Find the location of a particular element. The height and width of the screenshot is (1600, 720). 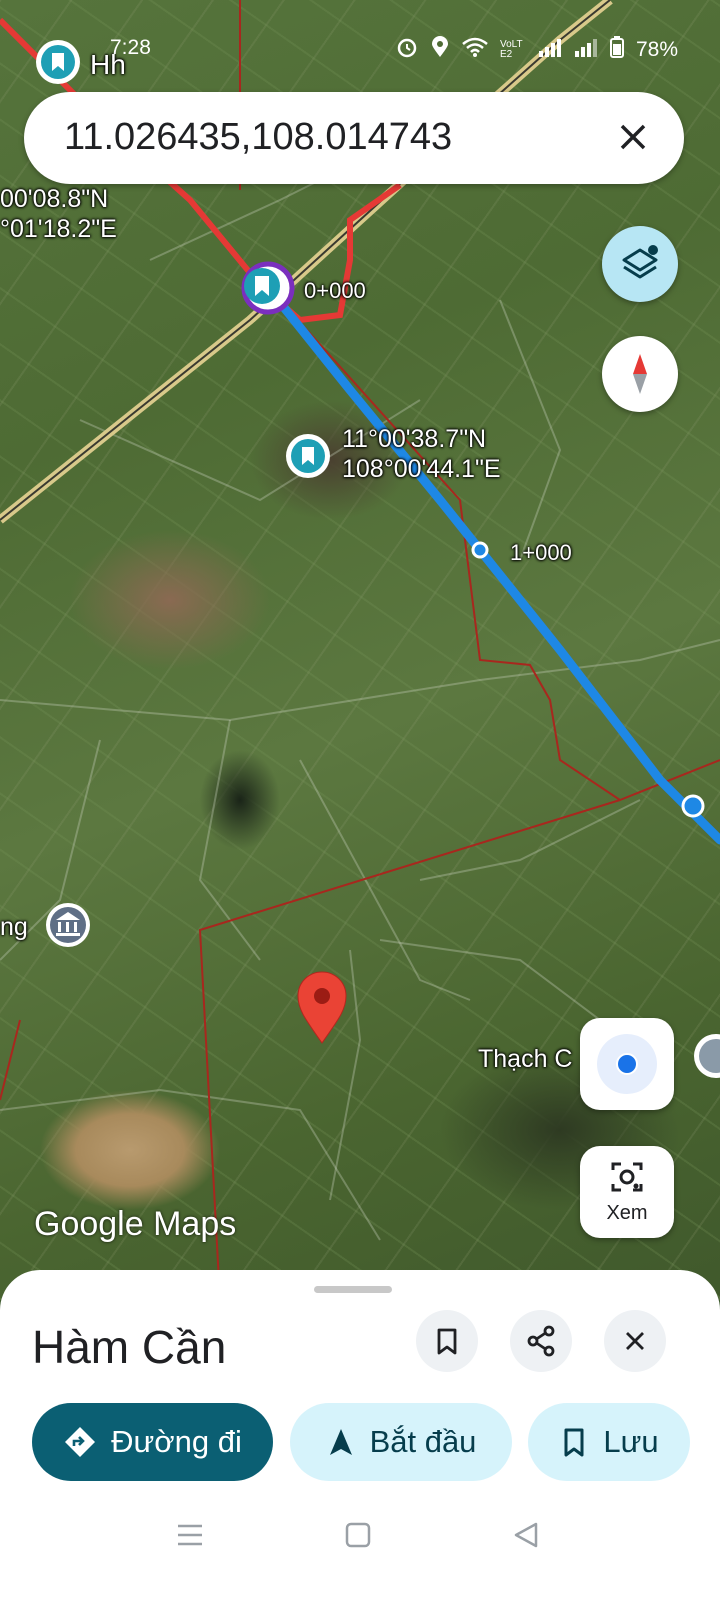

km-one-marker is located at coordinates (480, 550).